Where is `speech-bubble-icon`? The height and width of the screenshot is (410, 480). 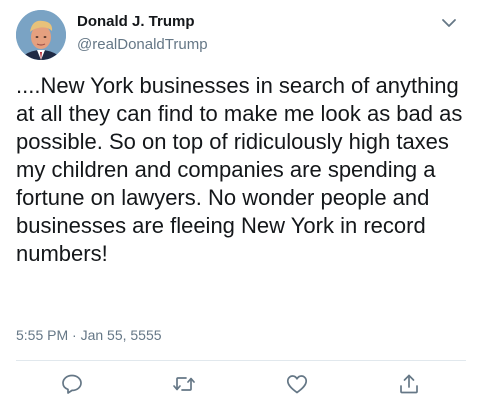 speech-bubble-icon is located at coordinates (72, 384).